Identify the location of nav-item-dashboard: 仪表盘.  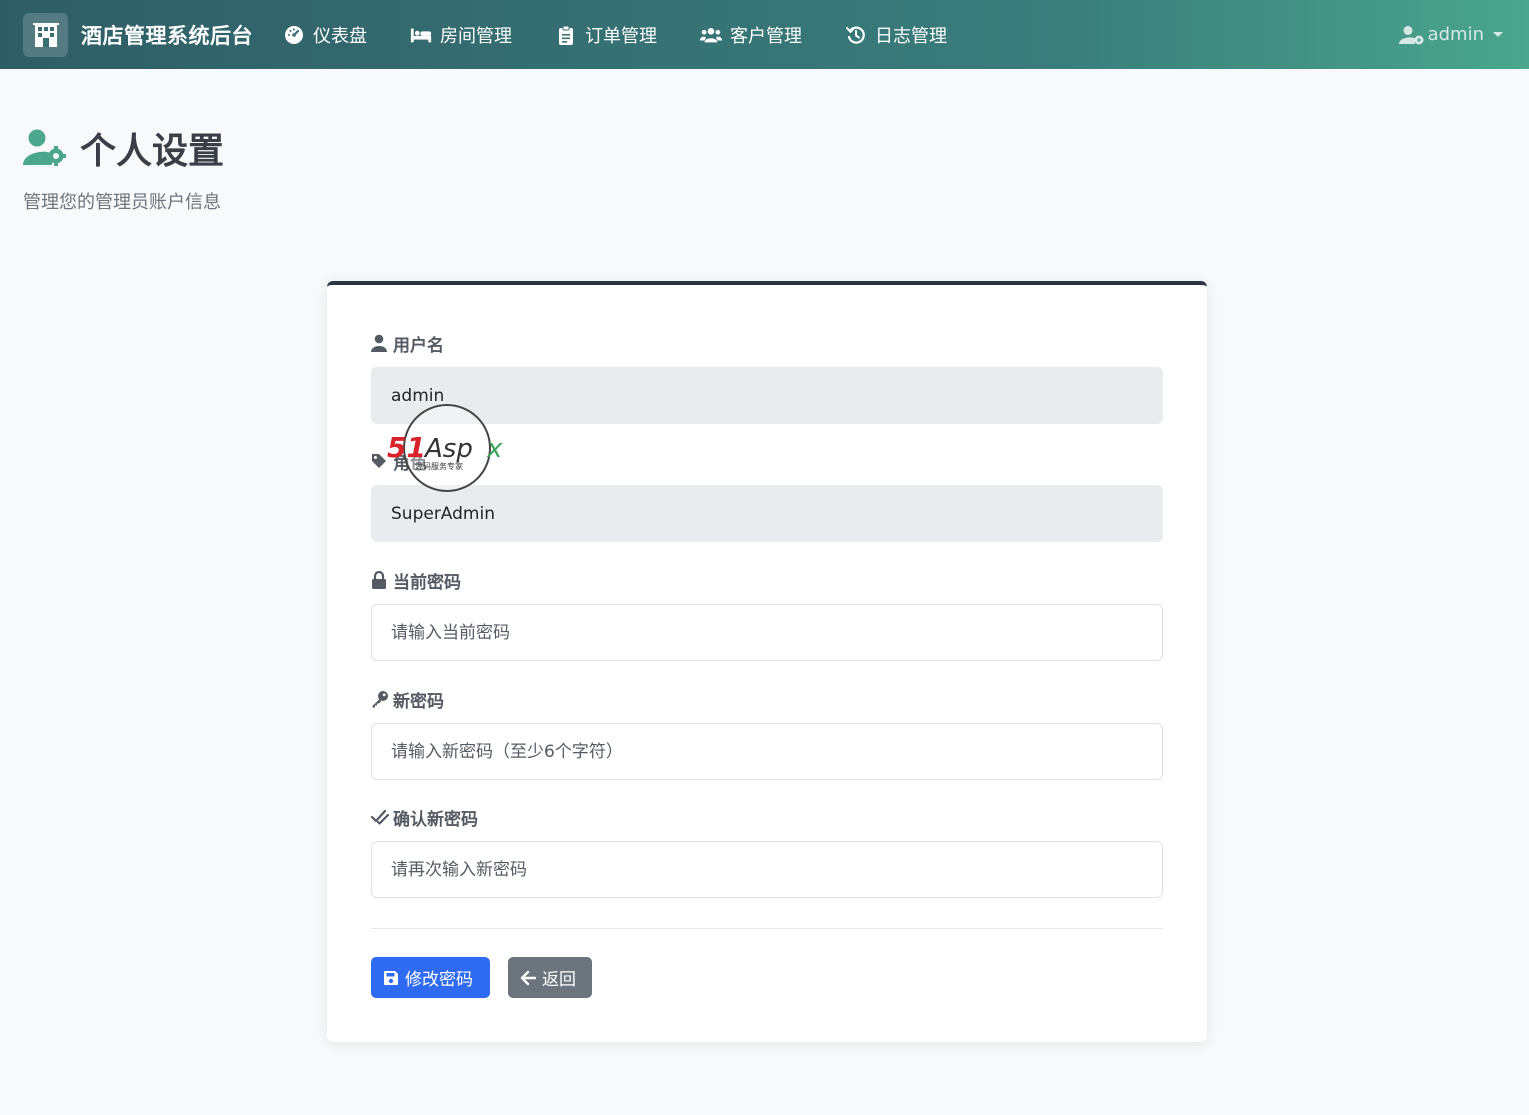
(325, 35).